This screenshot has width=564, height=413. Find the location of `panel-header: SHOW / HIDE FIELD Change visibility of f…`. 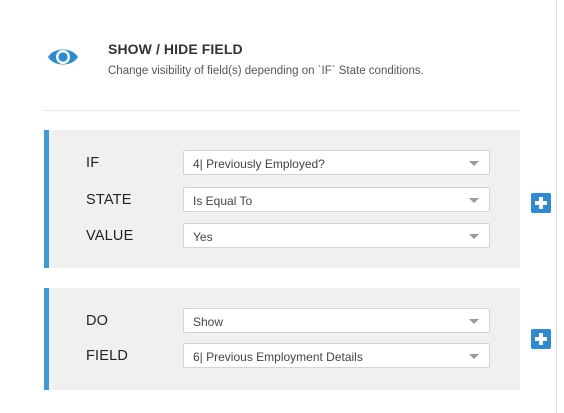

panel-header: SHOW / HIDE FIELD Change visibility of f… is located at coordinates (276, 63).